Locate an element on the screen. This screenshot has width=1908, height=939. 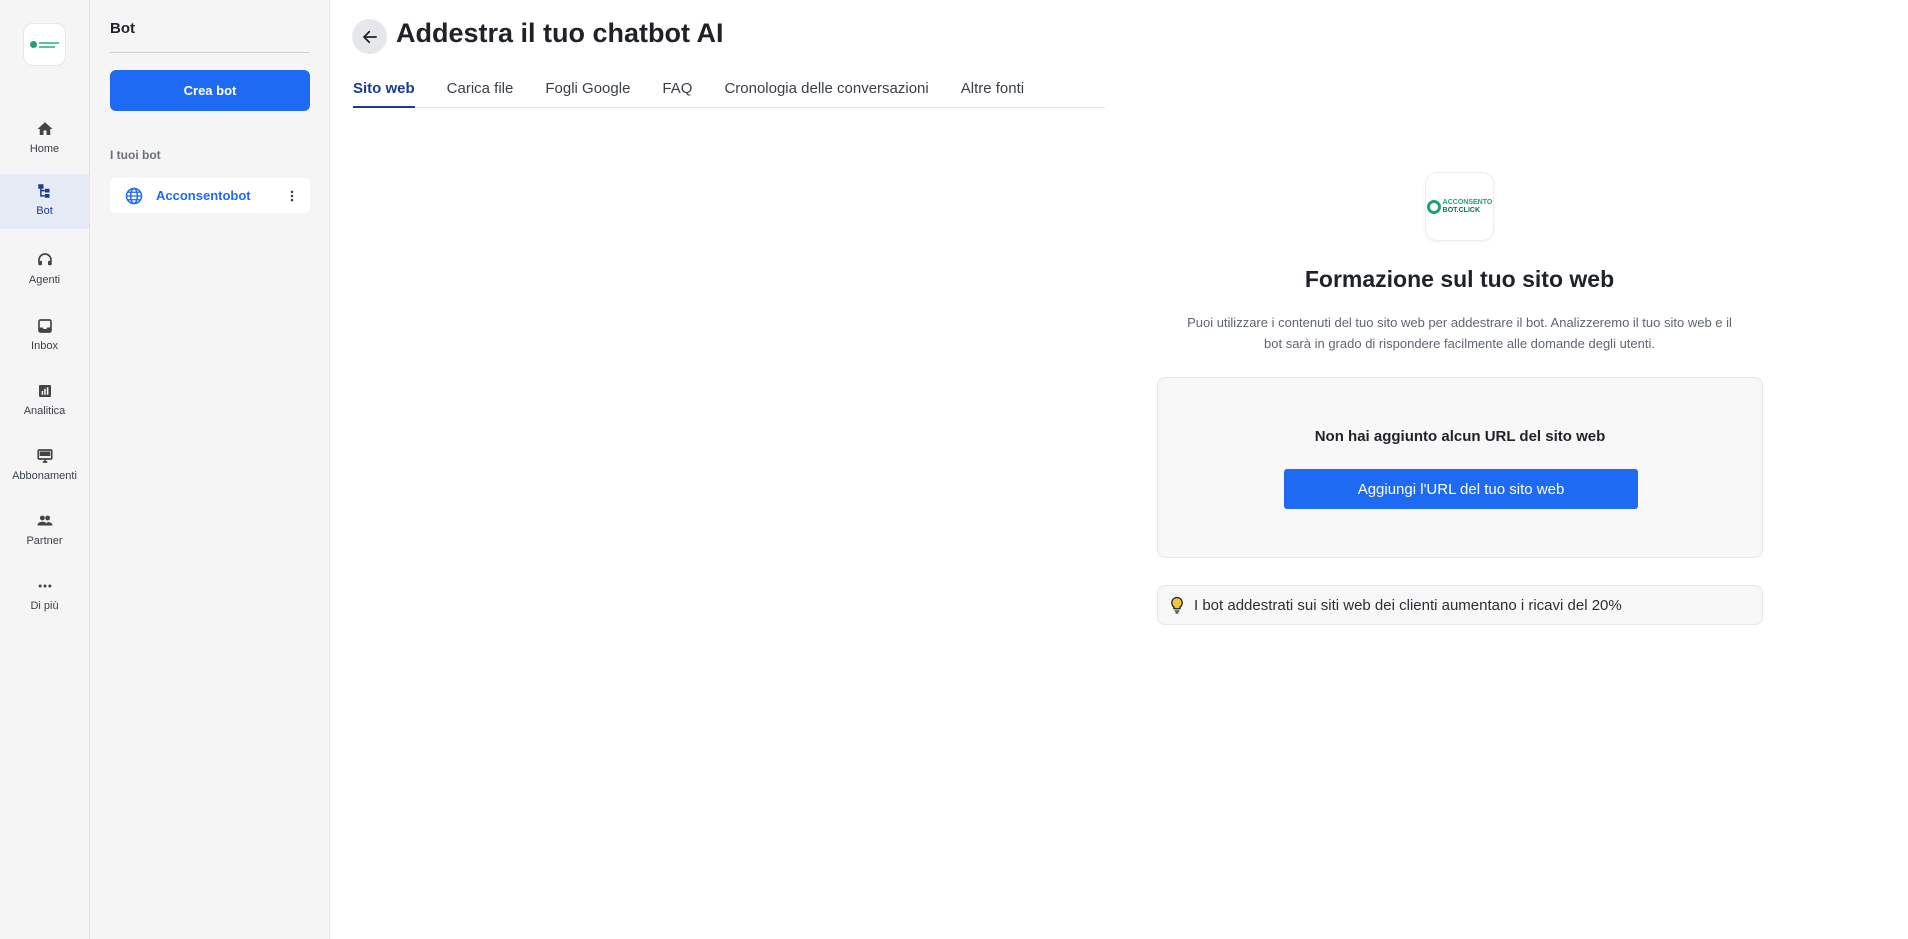
nav-inbox-label: Inbox is located at coordinates (44, 346).